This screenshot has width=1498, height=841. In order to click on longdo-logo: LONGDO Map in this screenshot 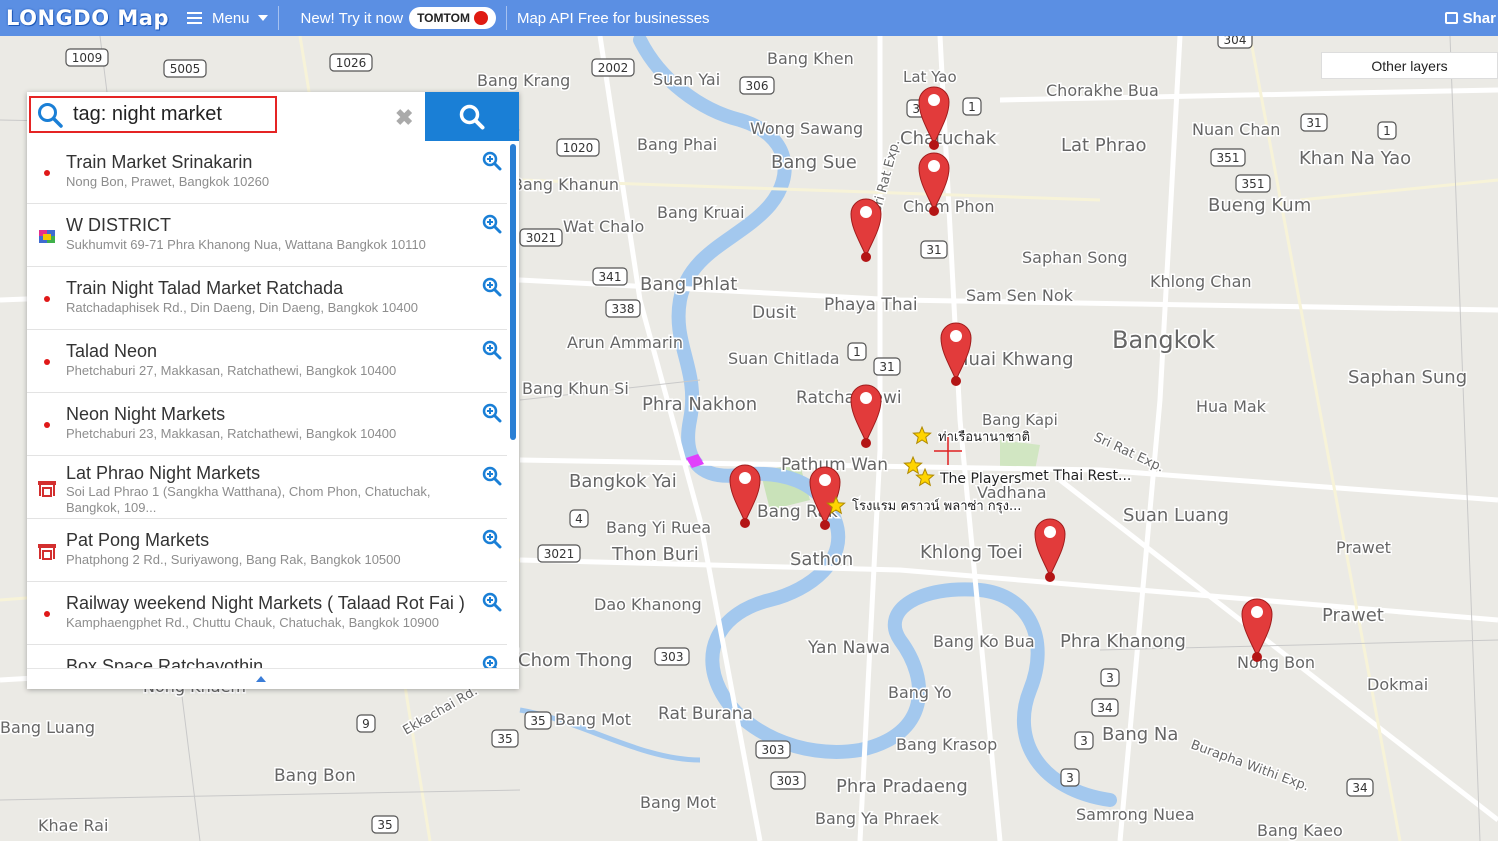, I will do `click(87, 18)`.